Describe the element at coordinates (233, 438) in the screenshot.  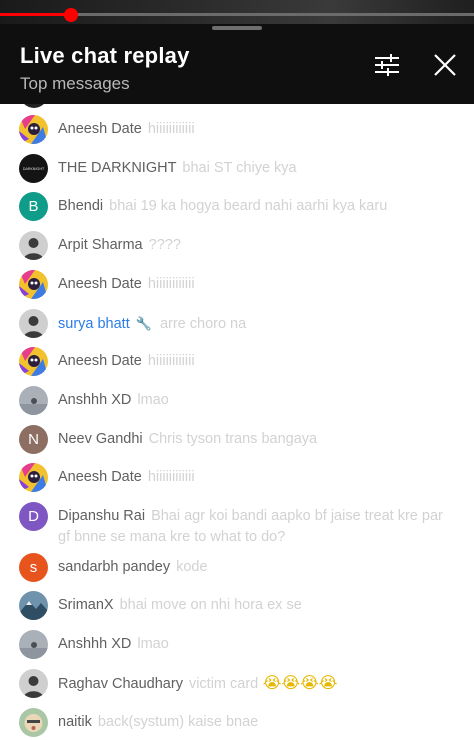
I see `message-text: Chris tyson trans bangaya` at that location.